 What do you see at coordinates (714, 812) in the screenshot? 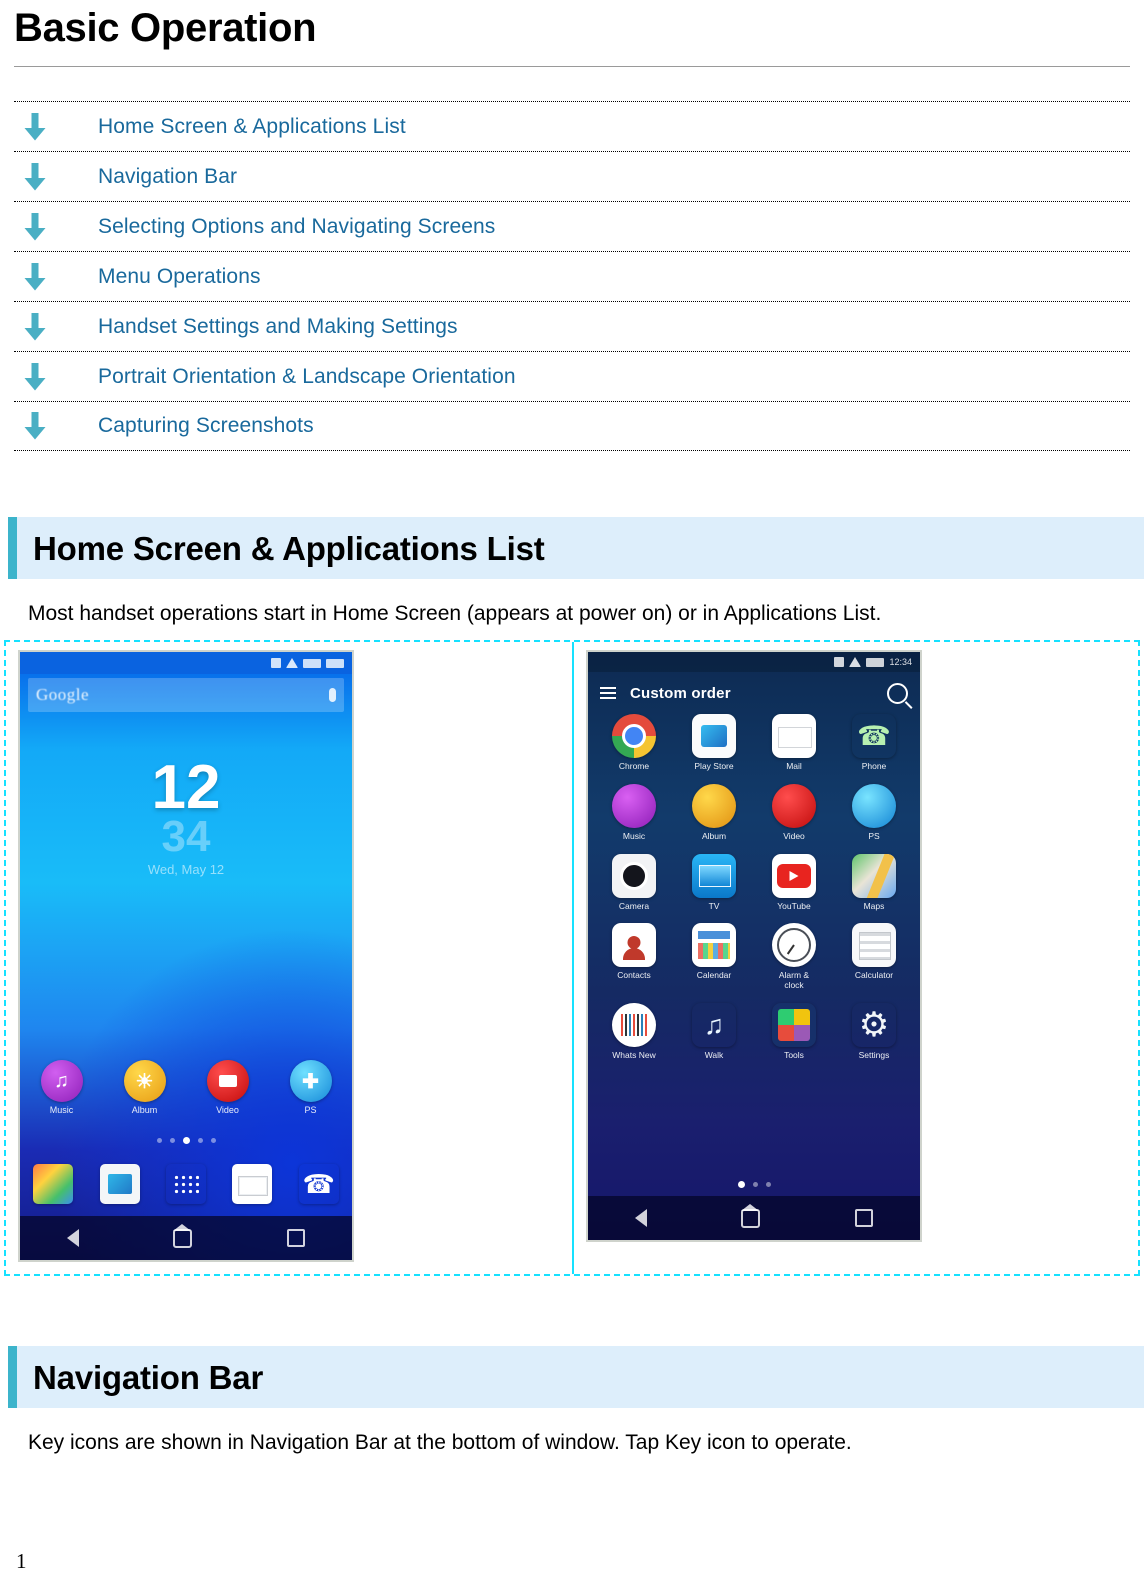
I see `app-album: Album` at bounding box center [714, 812].